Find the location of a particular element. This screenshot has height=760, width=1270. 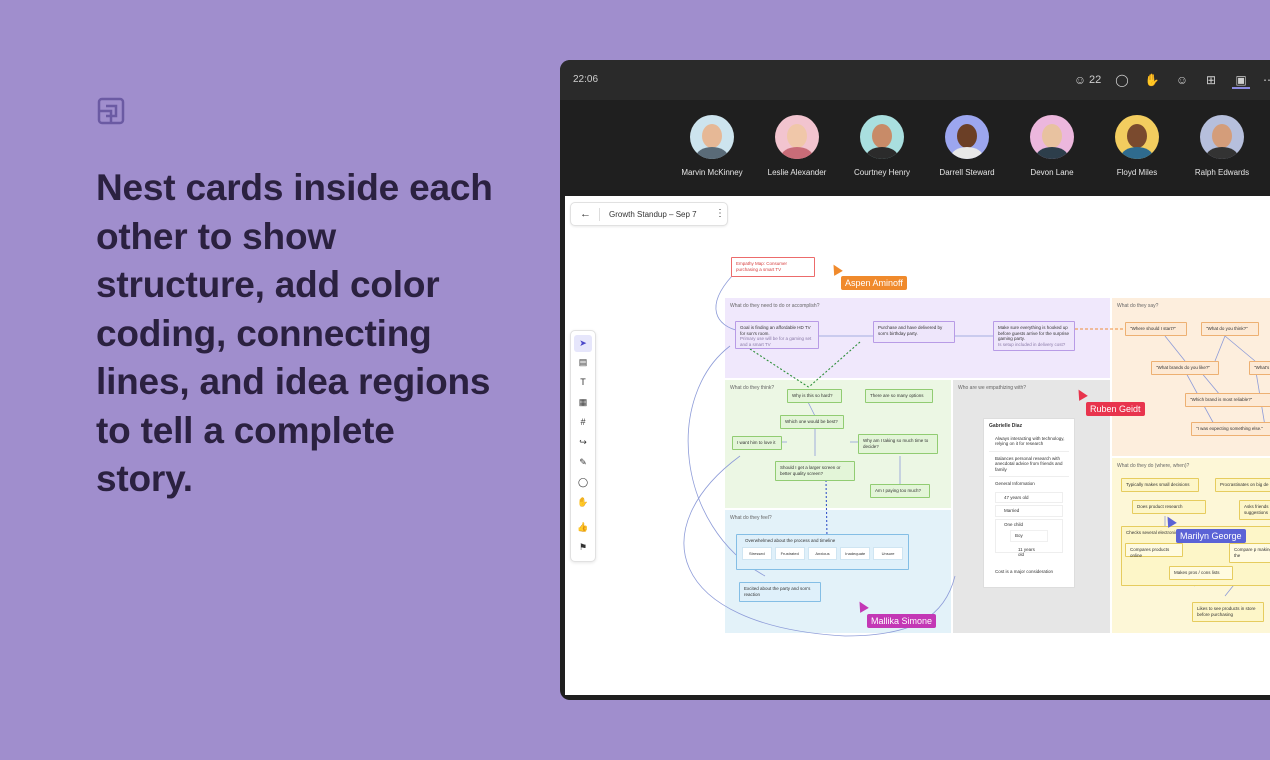

persona-name: Gabrielle Diaz is located at coordinates (1006, 426).